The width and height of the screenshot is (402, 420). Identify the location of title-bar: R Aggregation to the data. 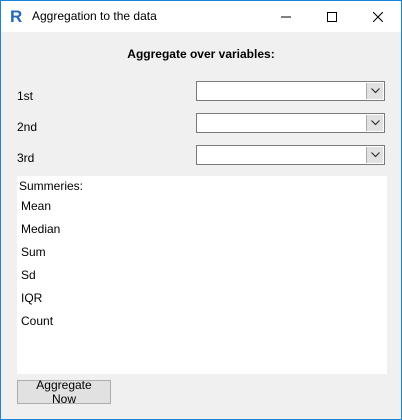
(201, 16).